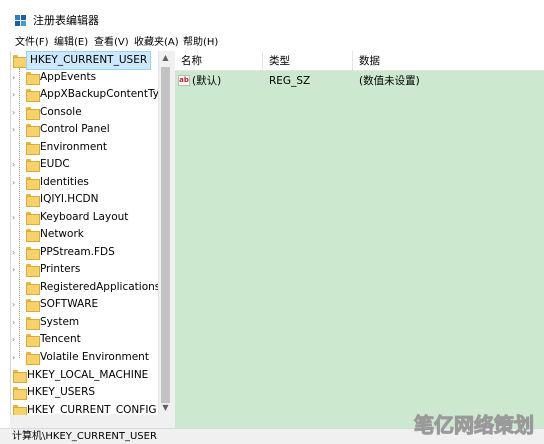  I want to click on tree-item-system: › System, so click(85, 322).